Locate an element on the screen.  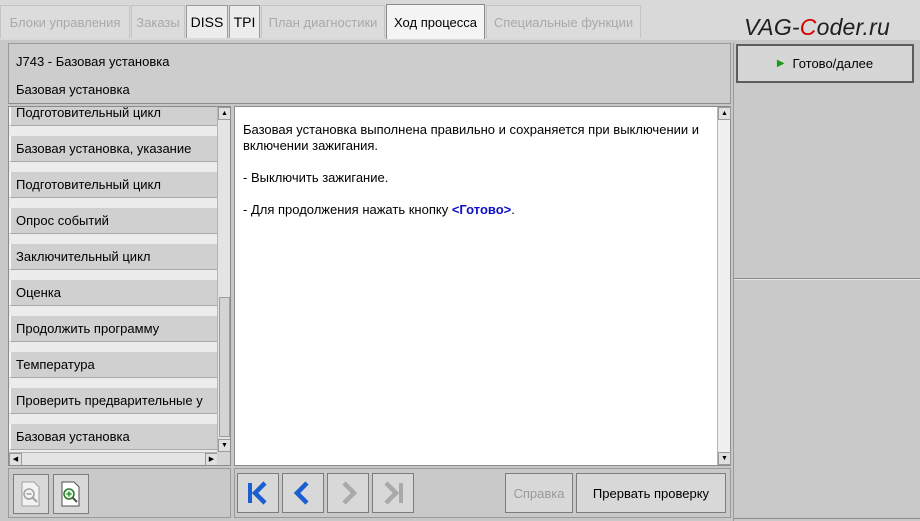
tab-orders: Заказы is located at coordinates (158, 21).